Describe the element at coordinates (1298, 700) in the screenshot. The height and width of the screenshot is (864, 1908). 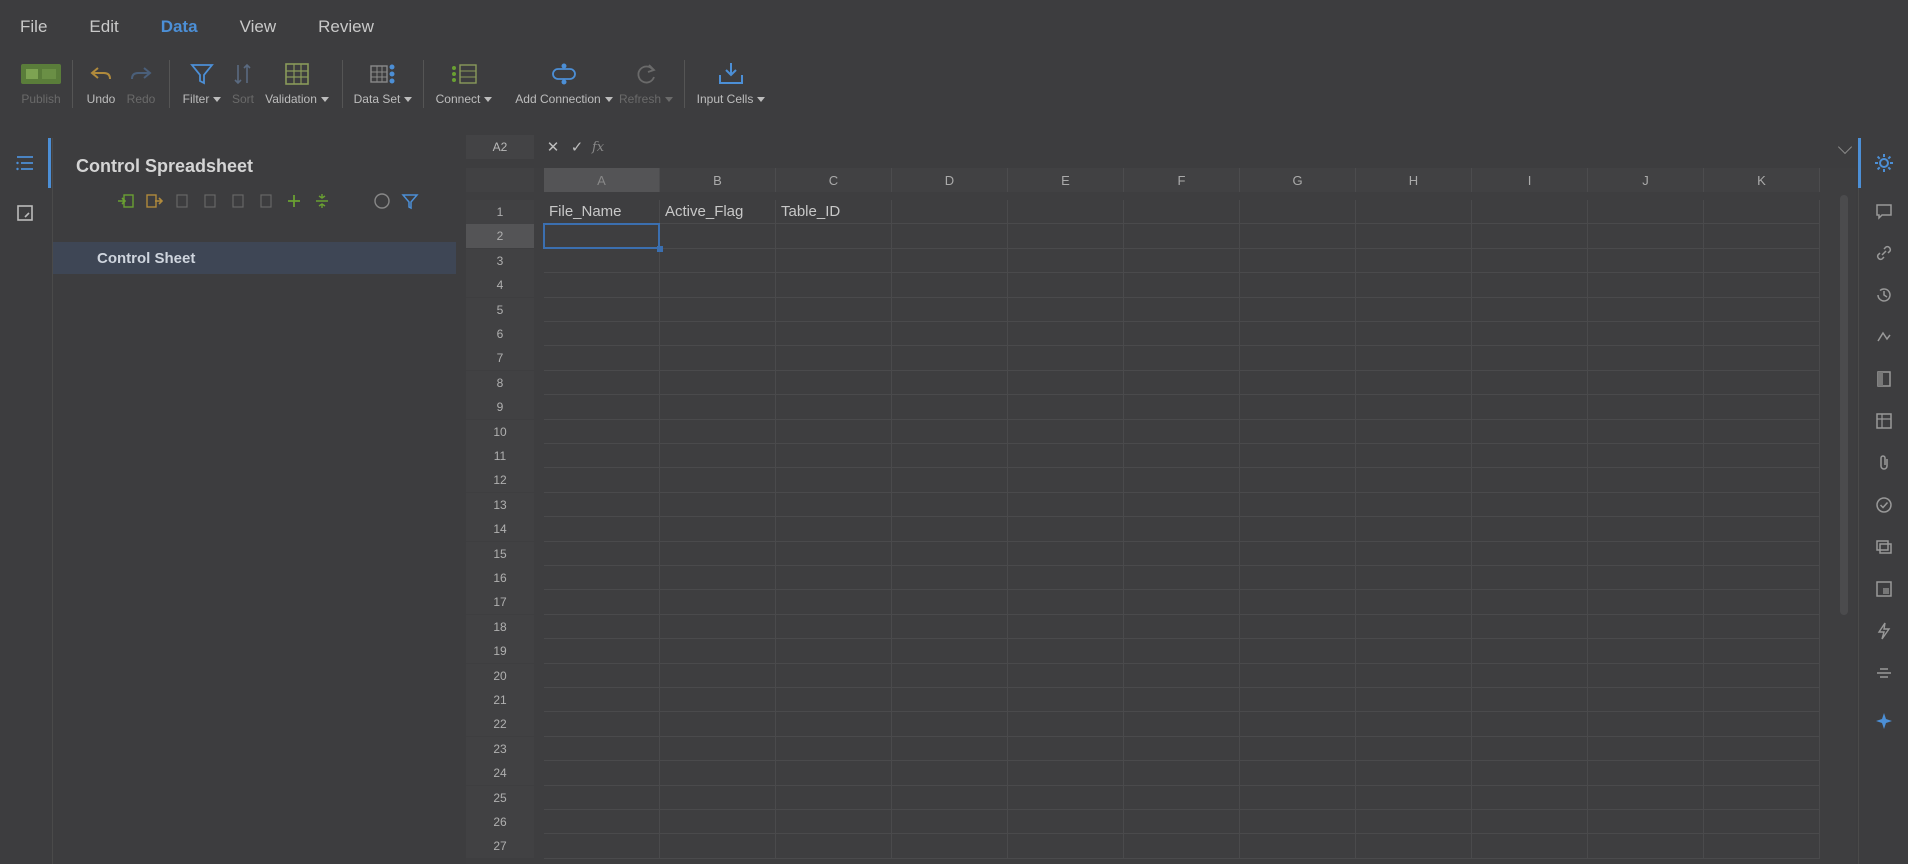
I see `cell-g21` at that location.